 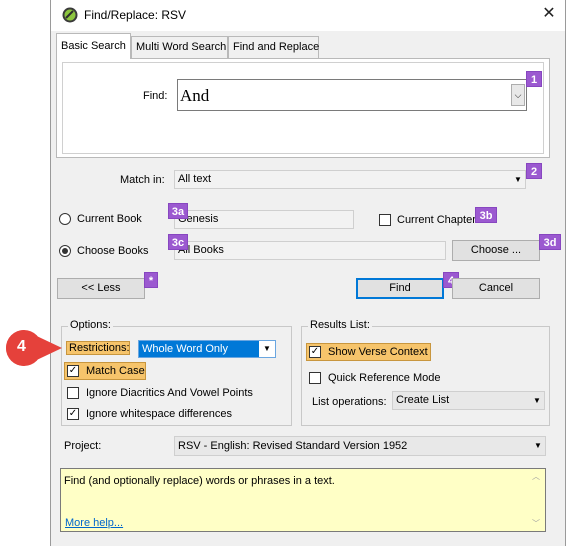 I want to click on restrictions-chevron-icon: ▼, so click(x=267, y=349).